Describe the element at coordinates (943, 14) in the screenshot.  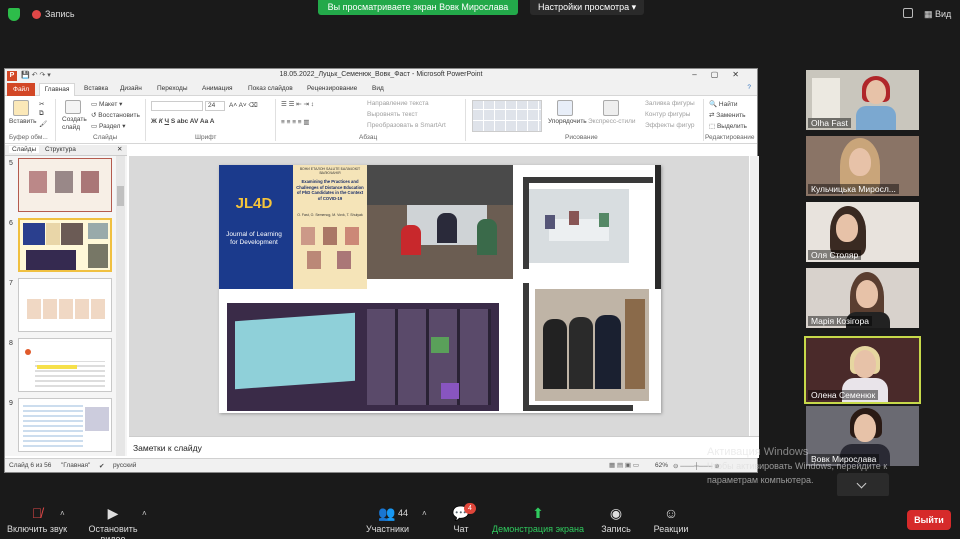
I see `view-button-label: Вид` at that location.